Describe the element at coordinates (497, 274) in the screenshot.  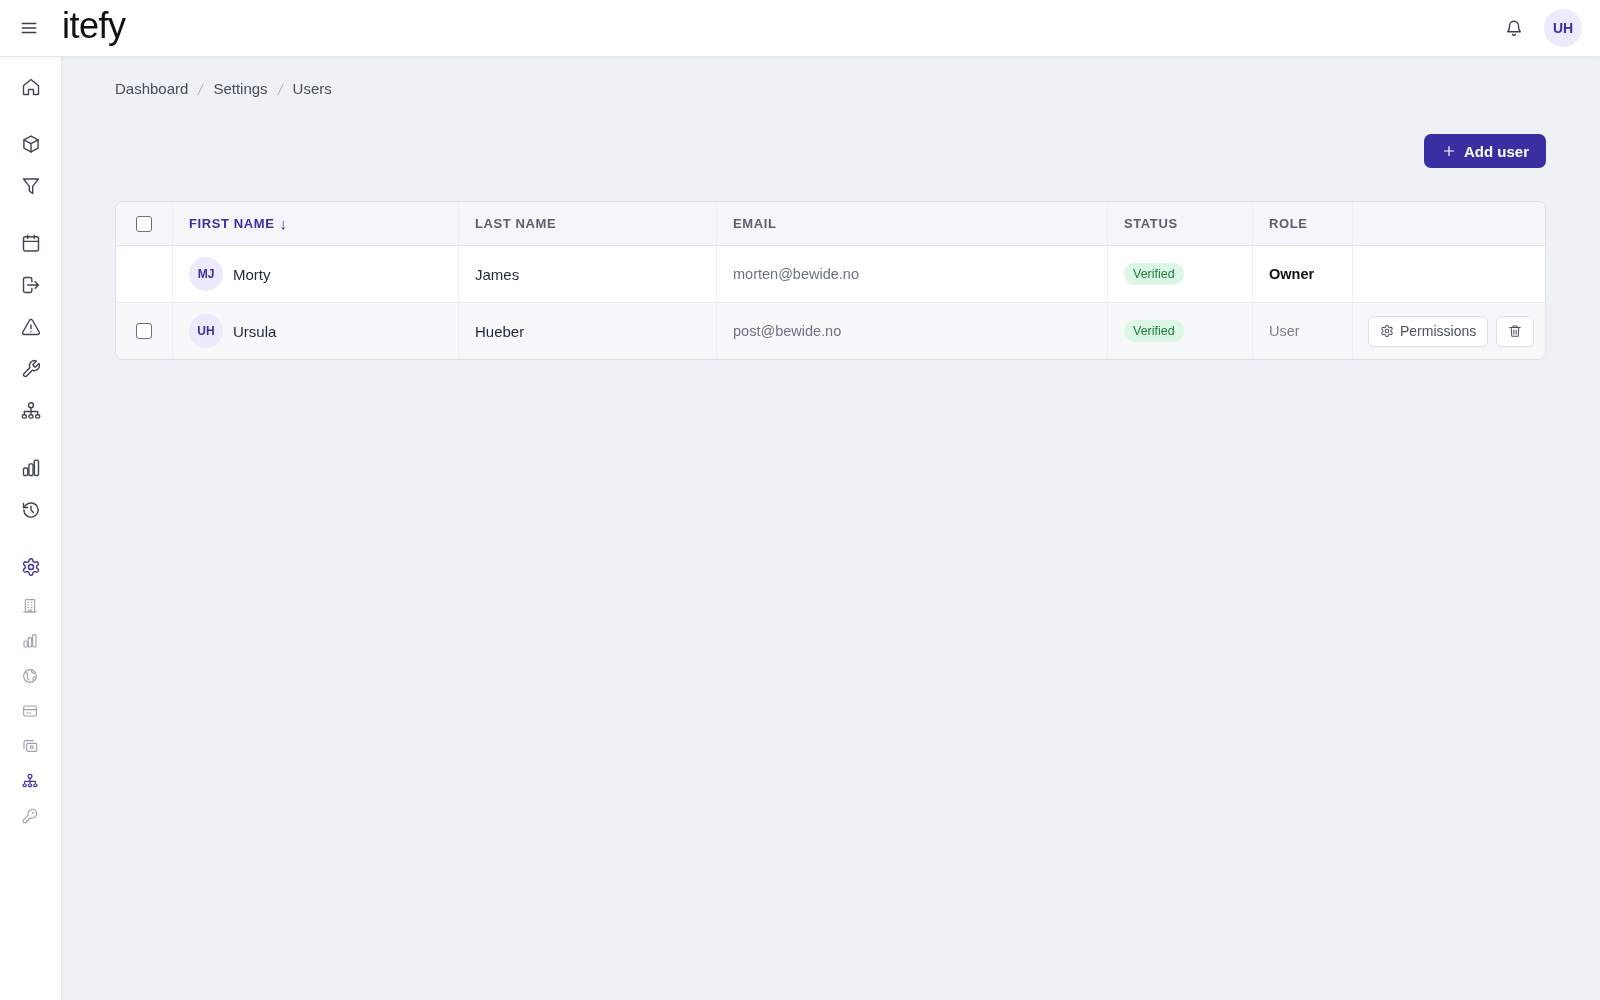
I see `last-name: James` at that location.